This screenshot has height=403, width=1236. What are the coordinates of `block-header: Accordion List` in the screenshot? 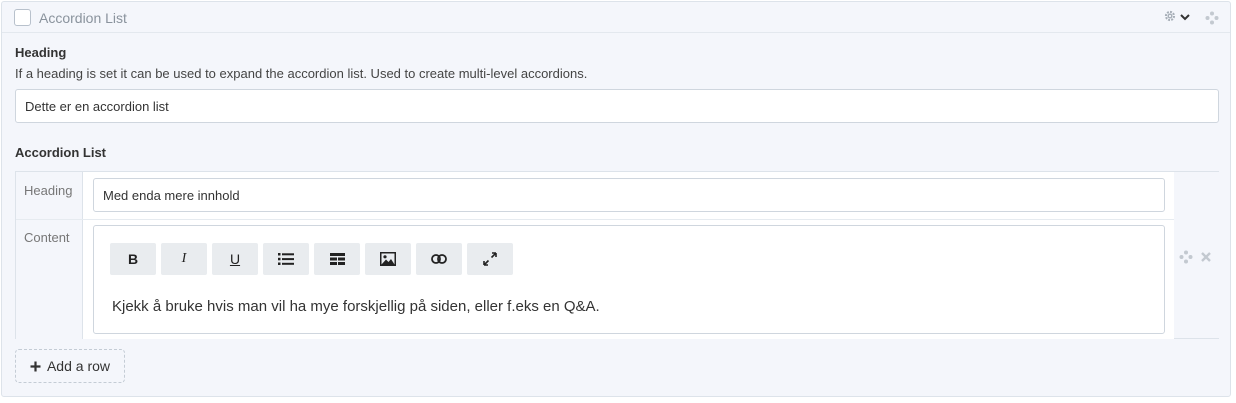 It's located at (616, 17).